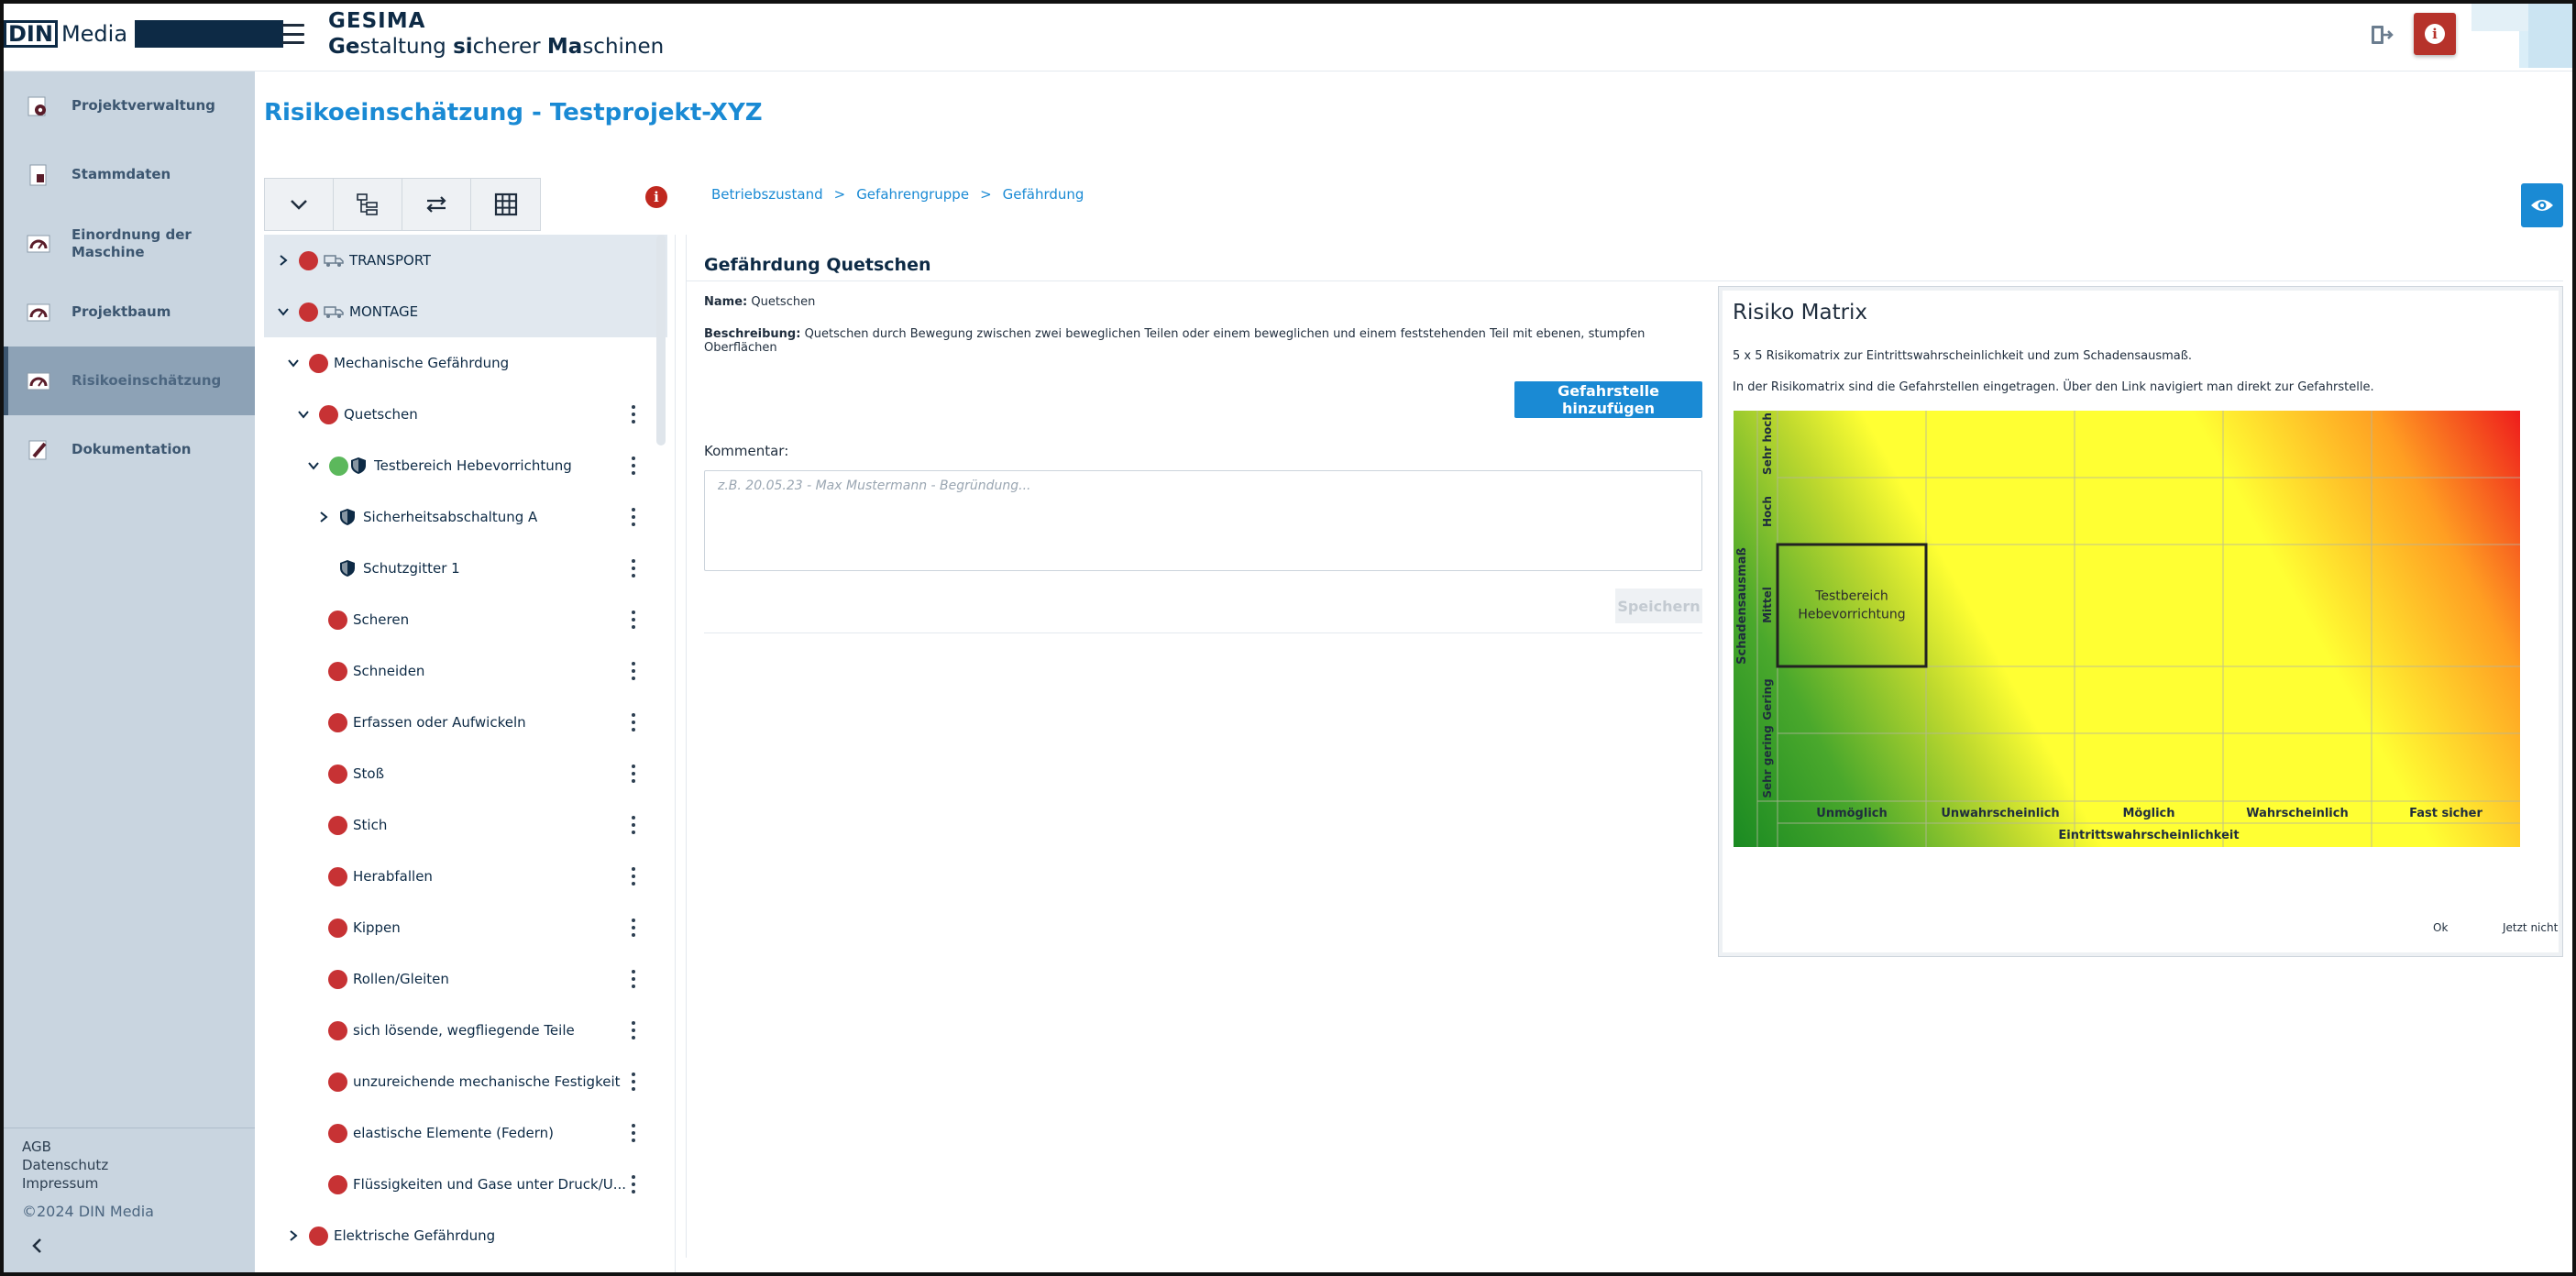  What do you see at coordinates (1043, 194) in the screenshot?
I see `breadcrumb-gefaehrdung: Gefährdung` at bounding box center [1043, 194].